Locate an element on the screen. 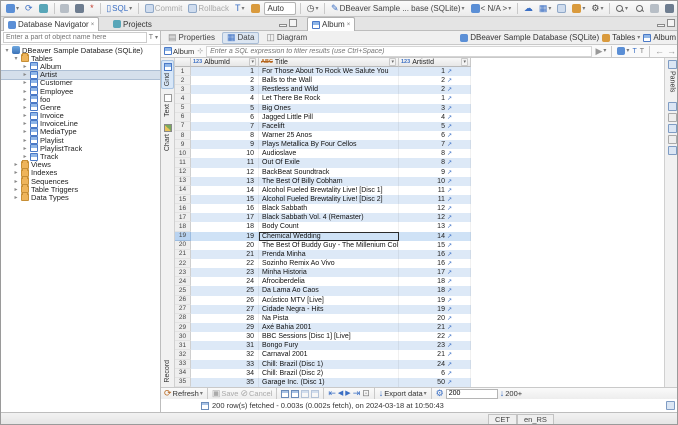  cell-artistid: 1 ↗ is located at coordinates (435, 72).